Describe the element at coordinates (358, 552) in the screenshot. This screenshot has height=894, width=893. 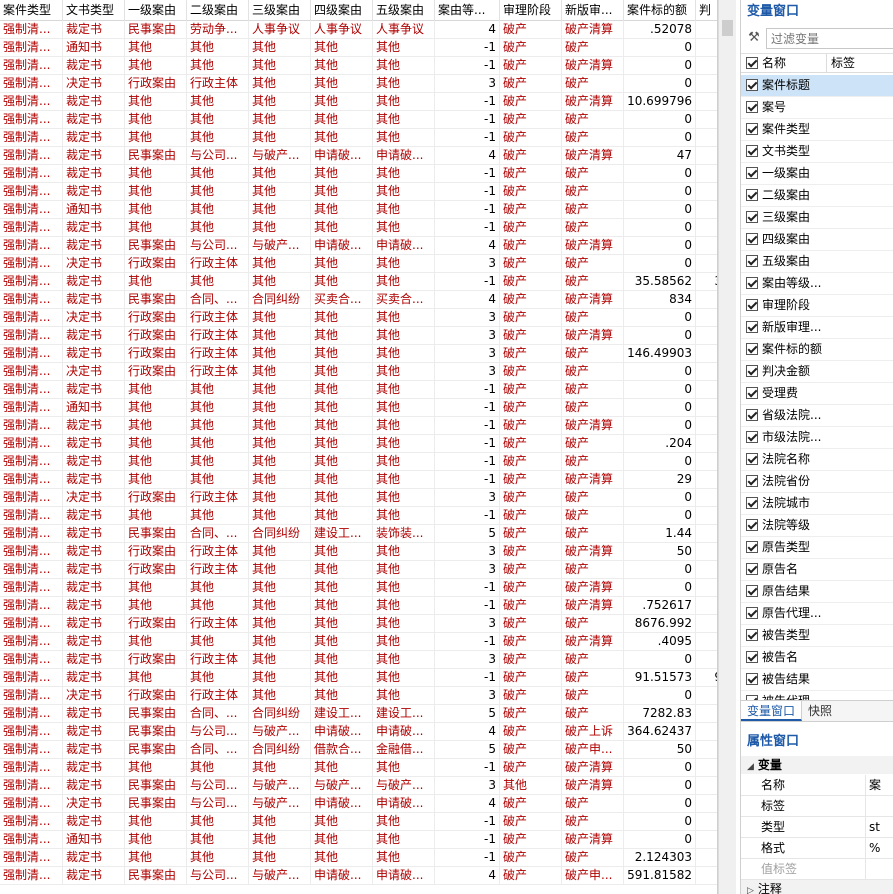
I see `table-row: 强制清... 裁定书 行政案由 行政主体 其他 其他 其他 3 破产 破产清算 50` at that location.